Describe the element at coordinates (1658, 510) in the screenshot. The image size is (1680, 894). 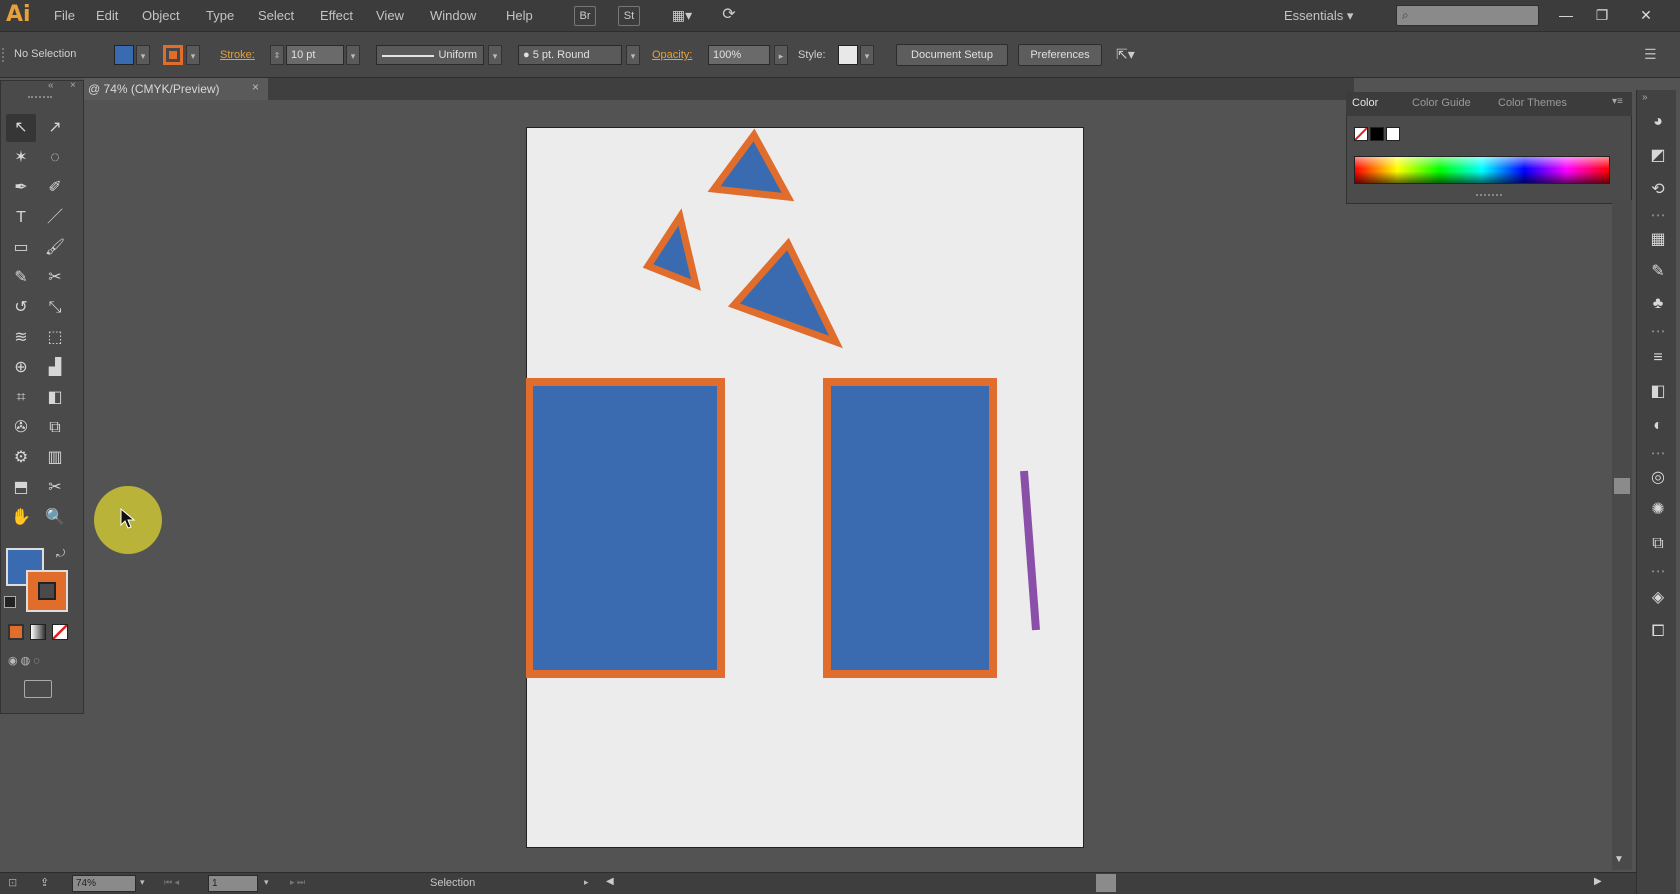
I see `graphic-styles-icon: ✺` at that location.